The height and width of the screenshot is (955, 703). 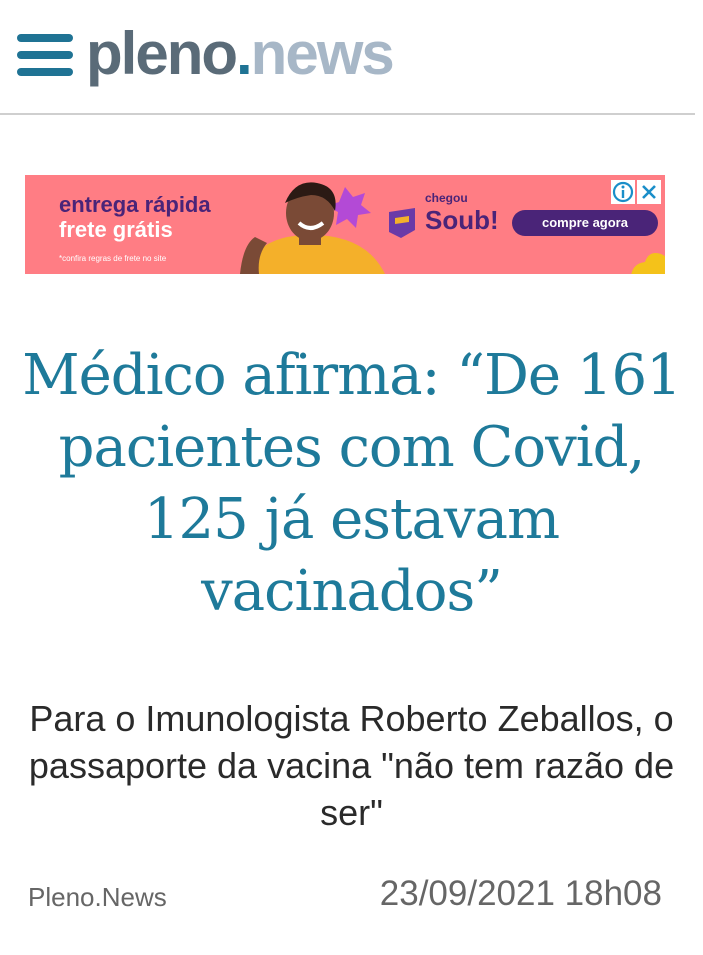 What do you see at coordinates (97, 897) in the screenshot?
I see `article-source-link: Pleno.News` at bounding box center [97, 897].